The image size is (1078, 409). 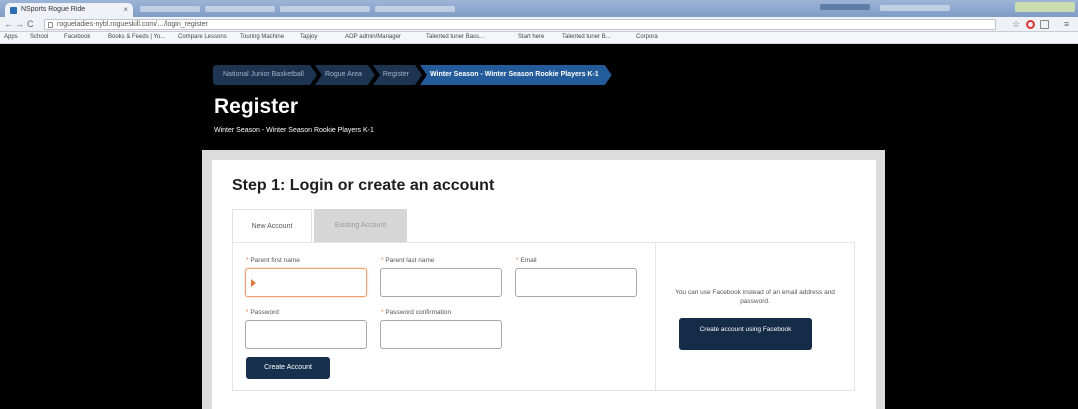 I want to click on forward-icon: →, so click(x=19, y=24).